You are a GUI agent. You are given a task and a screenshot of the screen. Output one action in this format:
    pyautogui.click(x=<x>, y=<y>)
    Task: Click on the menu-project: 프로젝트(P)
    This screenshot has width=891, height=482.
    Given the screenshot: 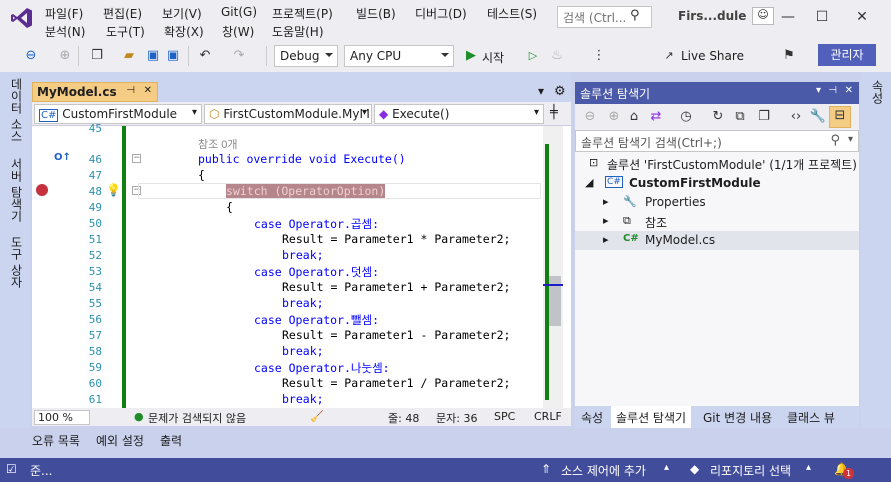 What is the action you would take?
    pyautogui.click(x=302, y=13)
    